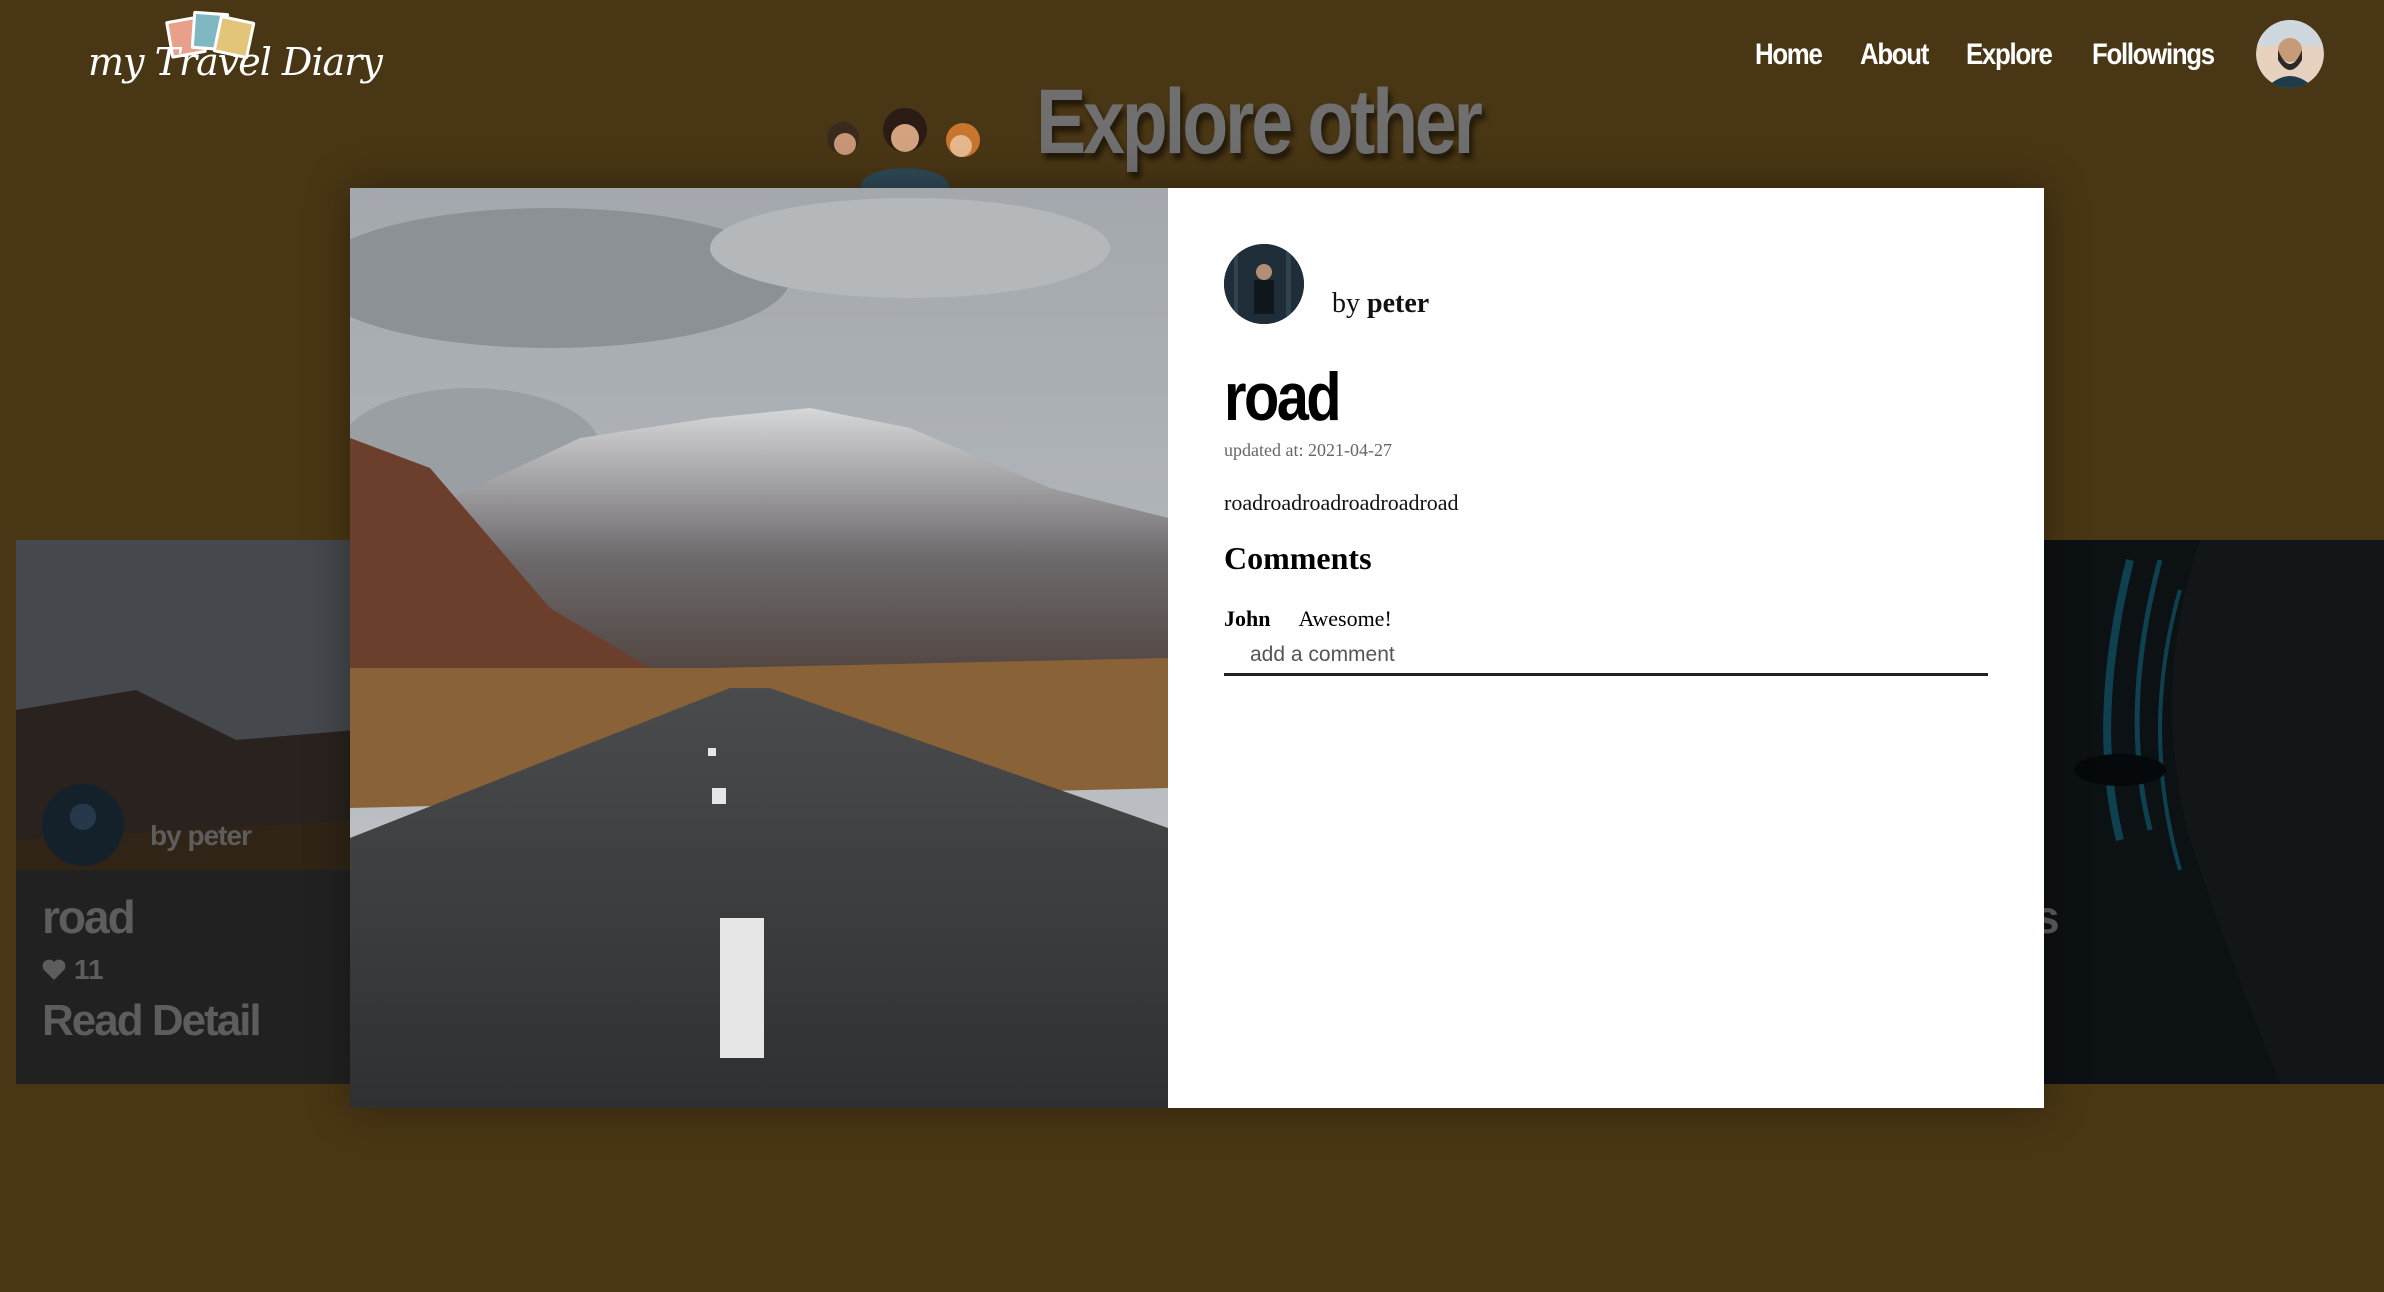 Image resolution: width=2384 pixels, height=1292 pixels. I want to click on card-likes: 11, so click(73, 970).